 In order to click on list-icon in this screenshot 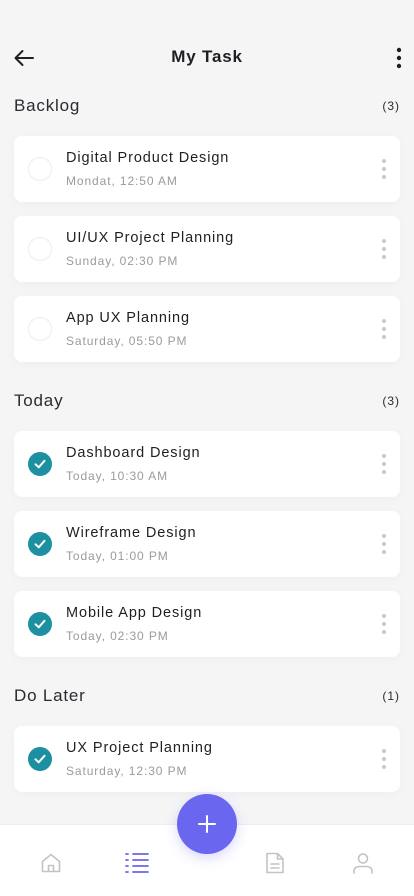, I will do `click(137, 863)`.